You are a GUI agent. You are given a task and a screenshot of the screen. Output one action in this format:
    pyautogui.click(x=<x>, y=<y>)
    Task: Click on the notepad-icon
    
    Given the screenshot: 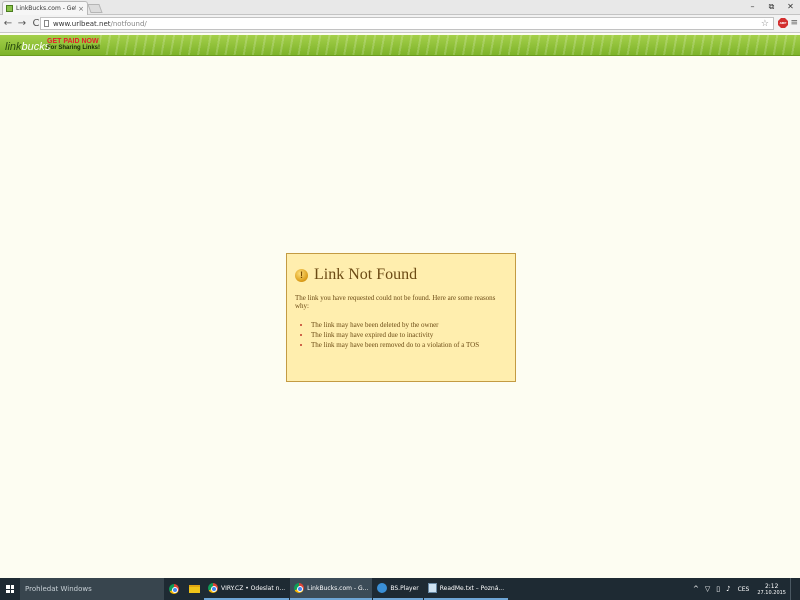 What is the action you would take?
    pyautogui.click(x=432, y=588)
    